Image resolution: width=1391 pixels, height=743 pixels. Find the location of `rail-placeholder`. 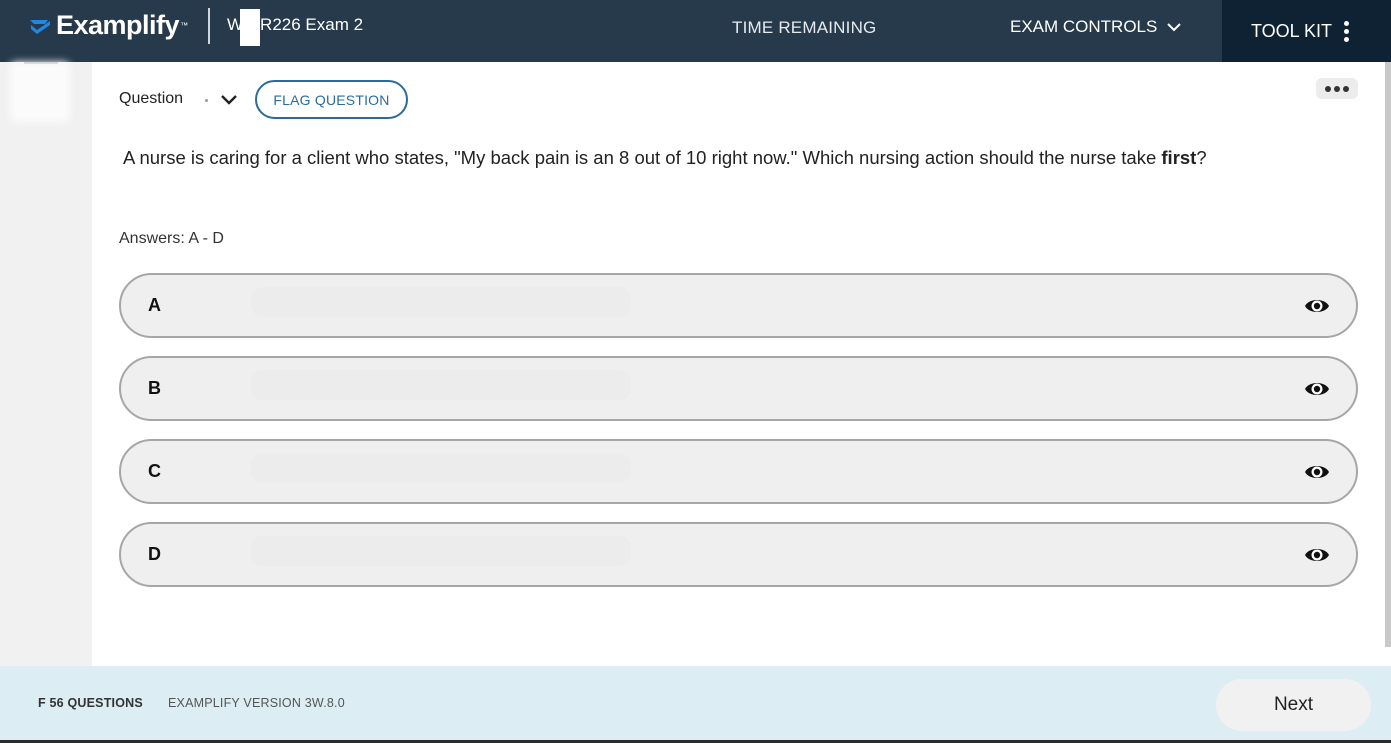

rail-placeholder is located at coordinates (40, 92).